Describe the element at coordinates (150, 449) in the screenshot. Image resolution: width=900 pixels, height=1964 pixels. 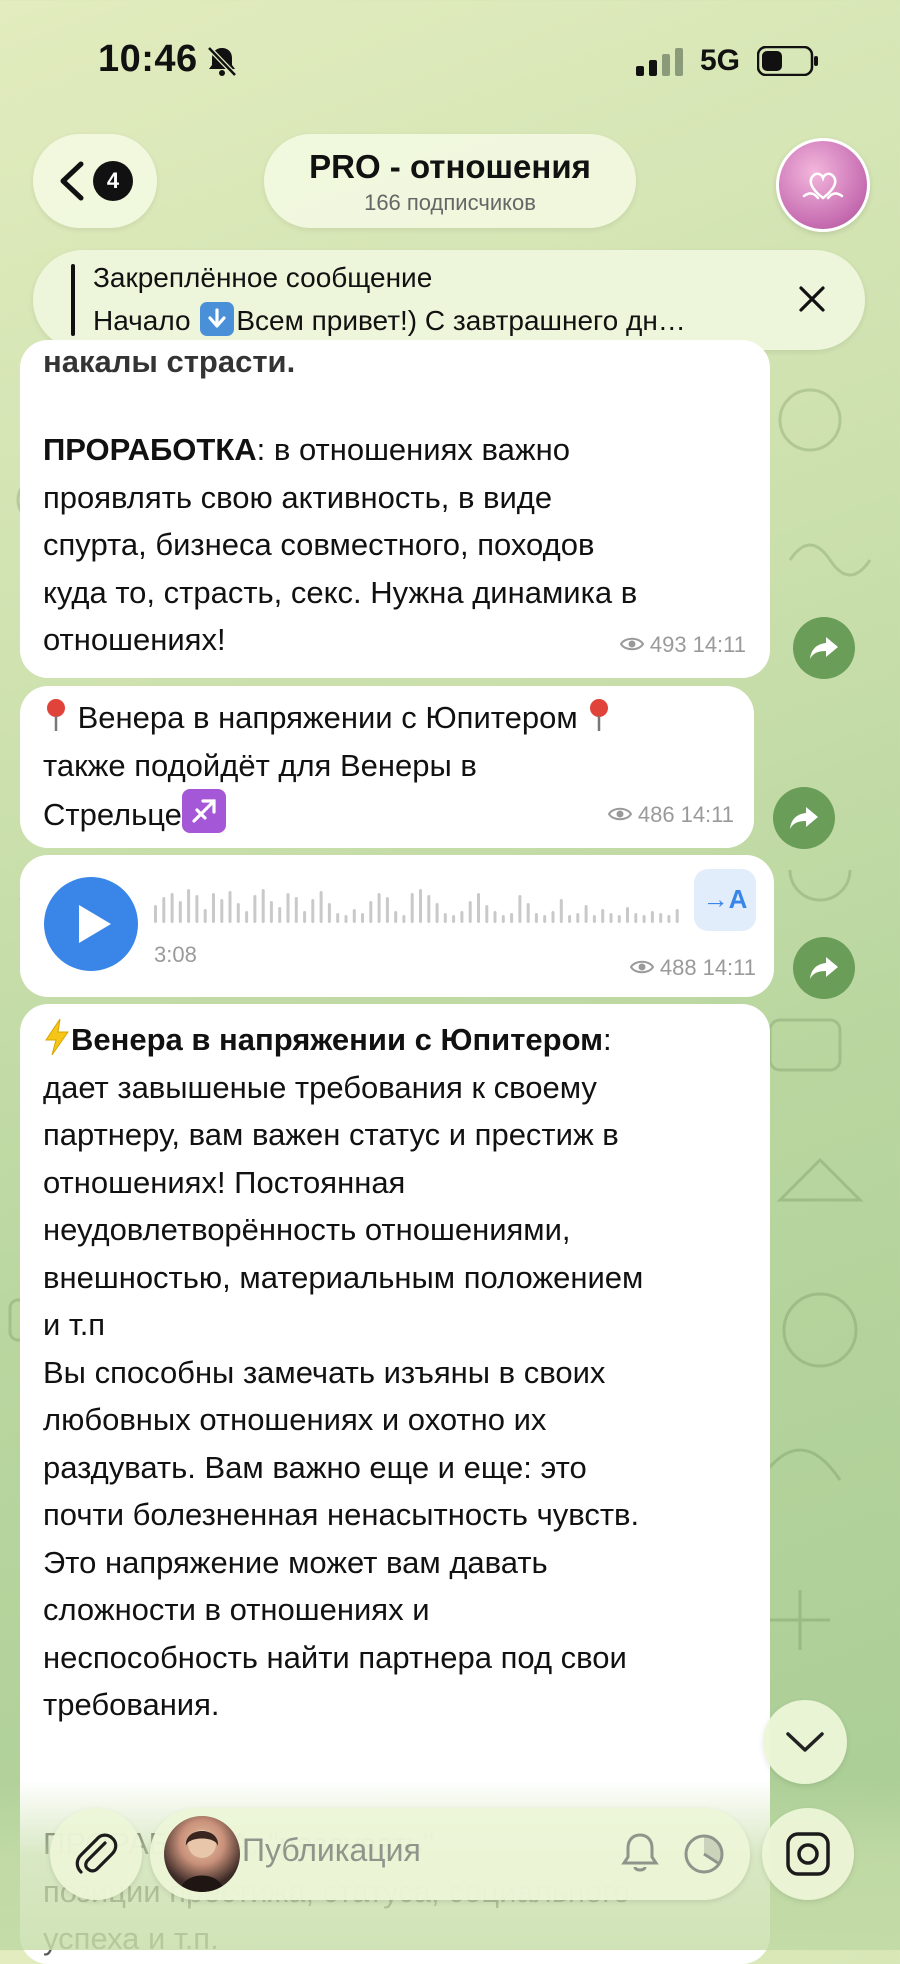
I see `message-bold-heading: ПРОРАБОТКА` at that location.